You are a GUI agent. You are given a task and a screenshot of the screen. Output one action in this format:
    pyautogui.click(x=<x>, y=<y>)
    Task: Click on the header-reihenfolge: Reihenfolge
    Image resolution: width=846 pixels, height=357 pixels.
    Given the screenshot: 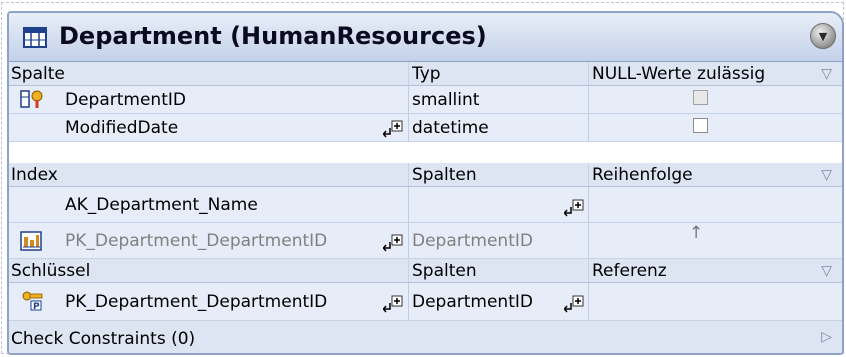 What is the action you would take?
    pyautogui.click(x=715, y=174)
    